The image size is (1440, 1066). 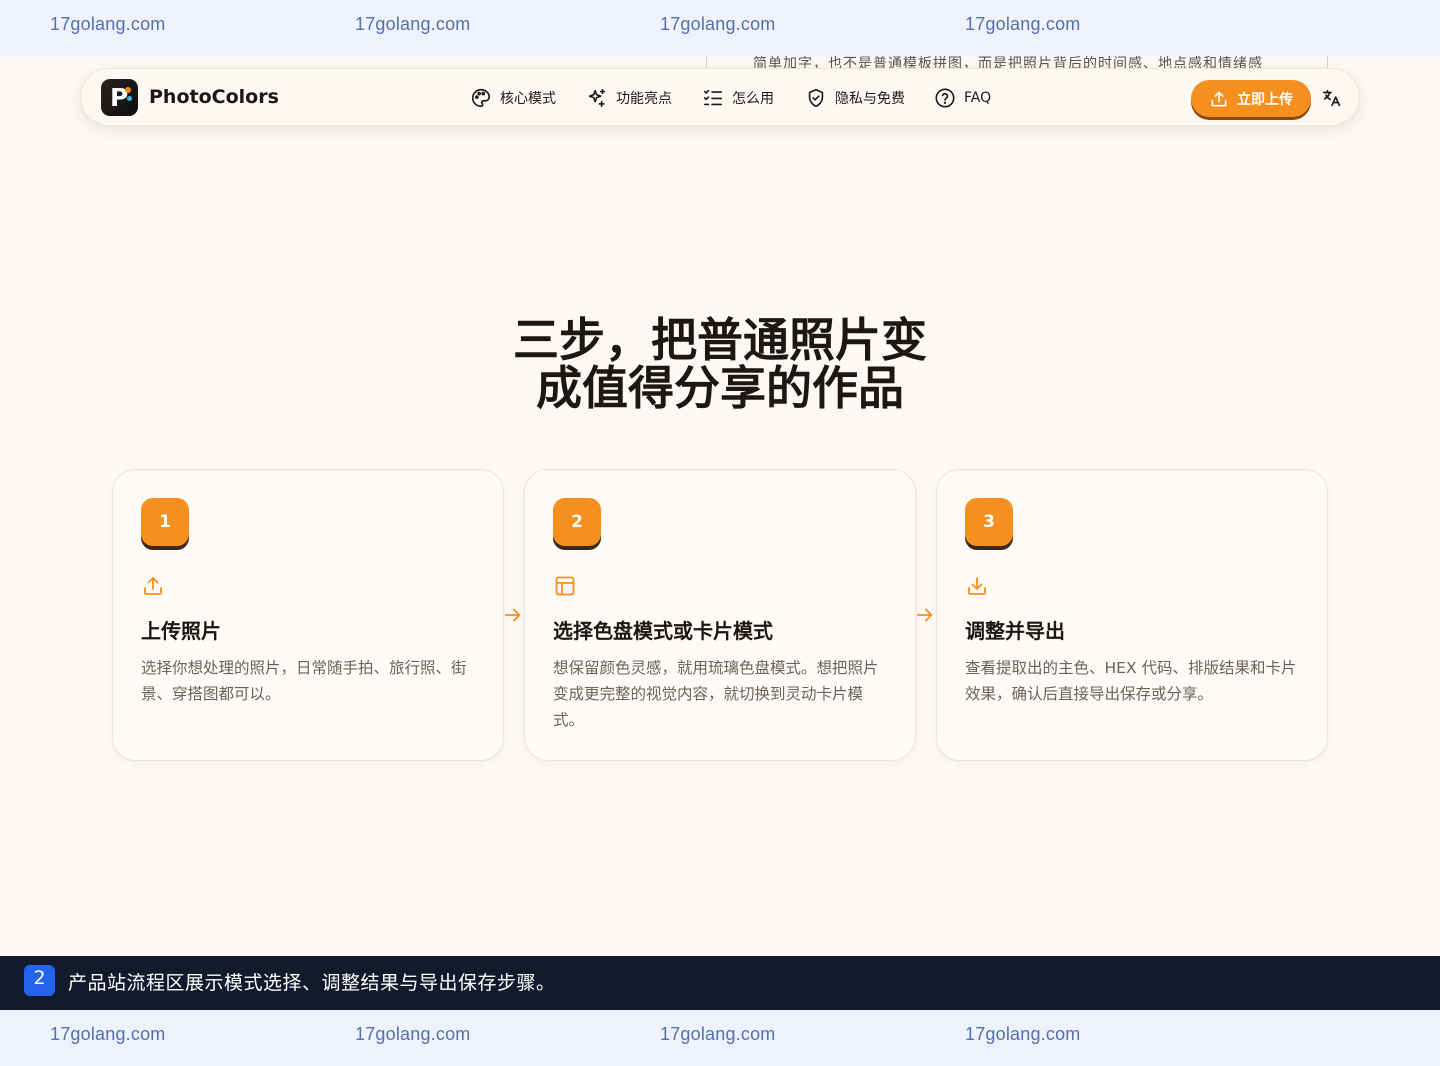 I want to click on nav-item-label: 功能亮点, so click(x=644, y=99).